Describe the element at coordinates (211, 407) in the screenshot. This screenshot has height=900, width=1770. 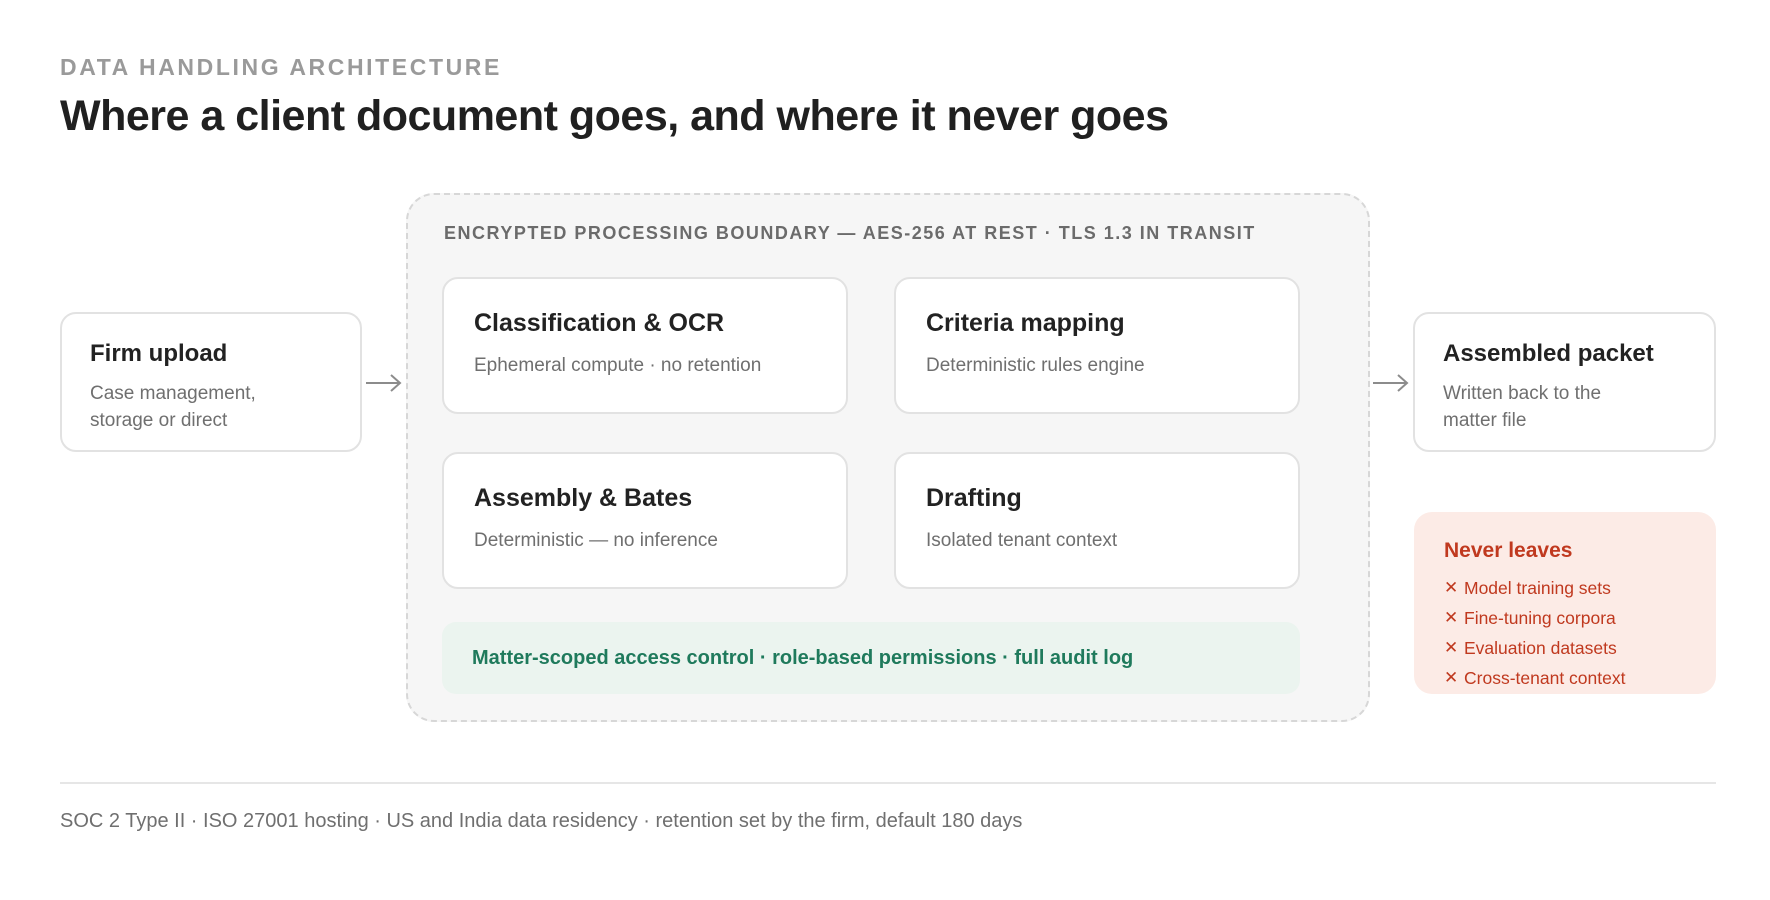
I see `firm-upload-subtitle: Case management, storage or direct` at that location.